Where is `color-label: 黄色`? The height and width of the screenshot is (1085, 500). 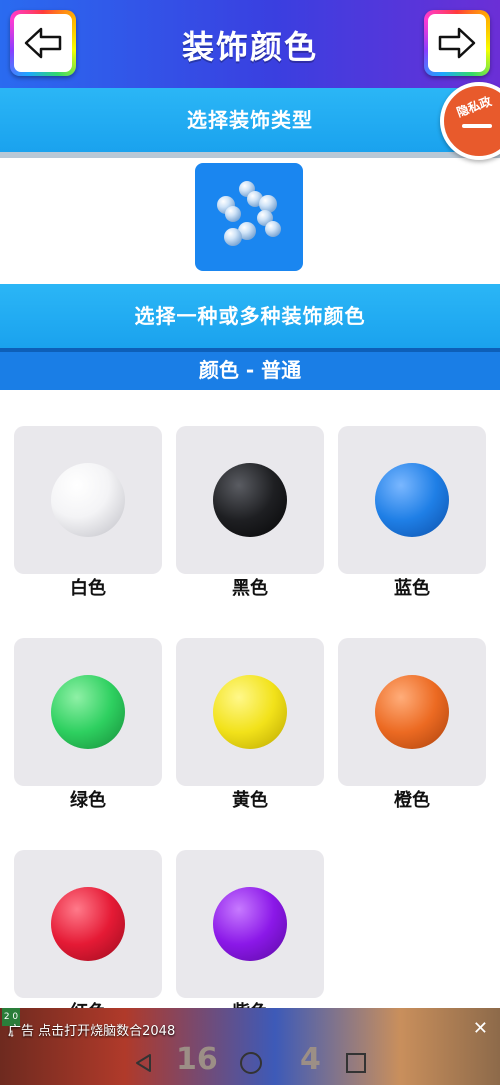
color-label: 黄色 is located at coordinates (250, 800).